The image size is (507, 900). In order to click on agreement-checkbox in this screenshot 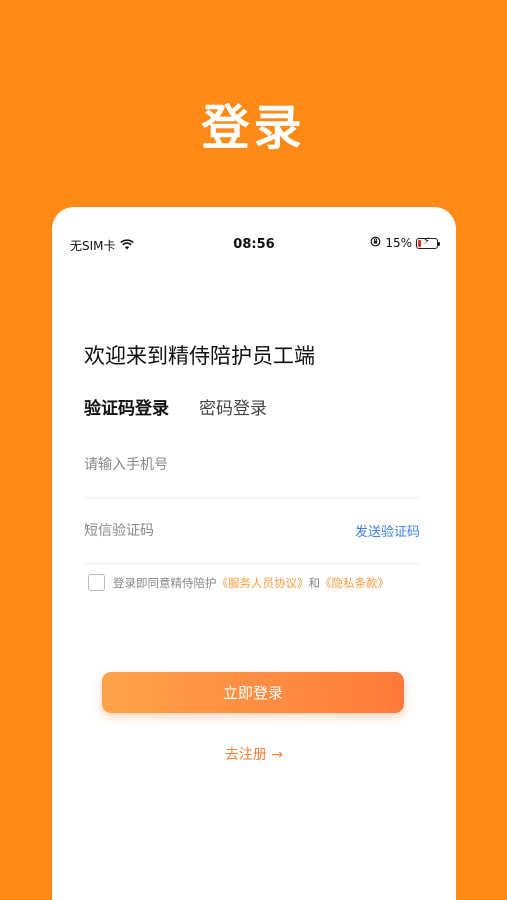, I will do `click(96, 582)`.